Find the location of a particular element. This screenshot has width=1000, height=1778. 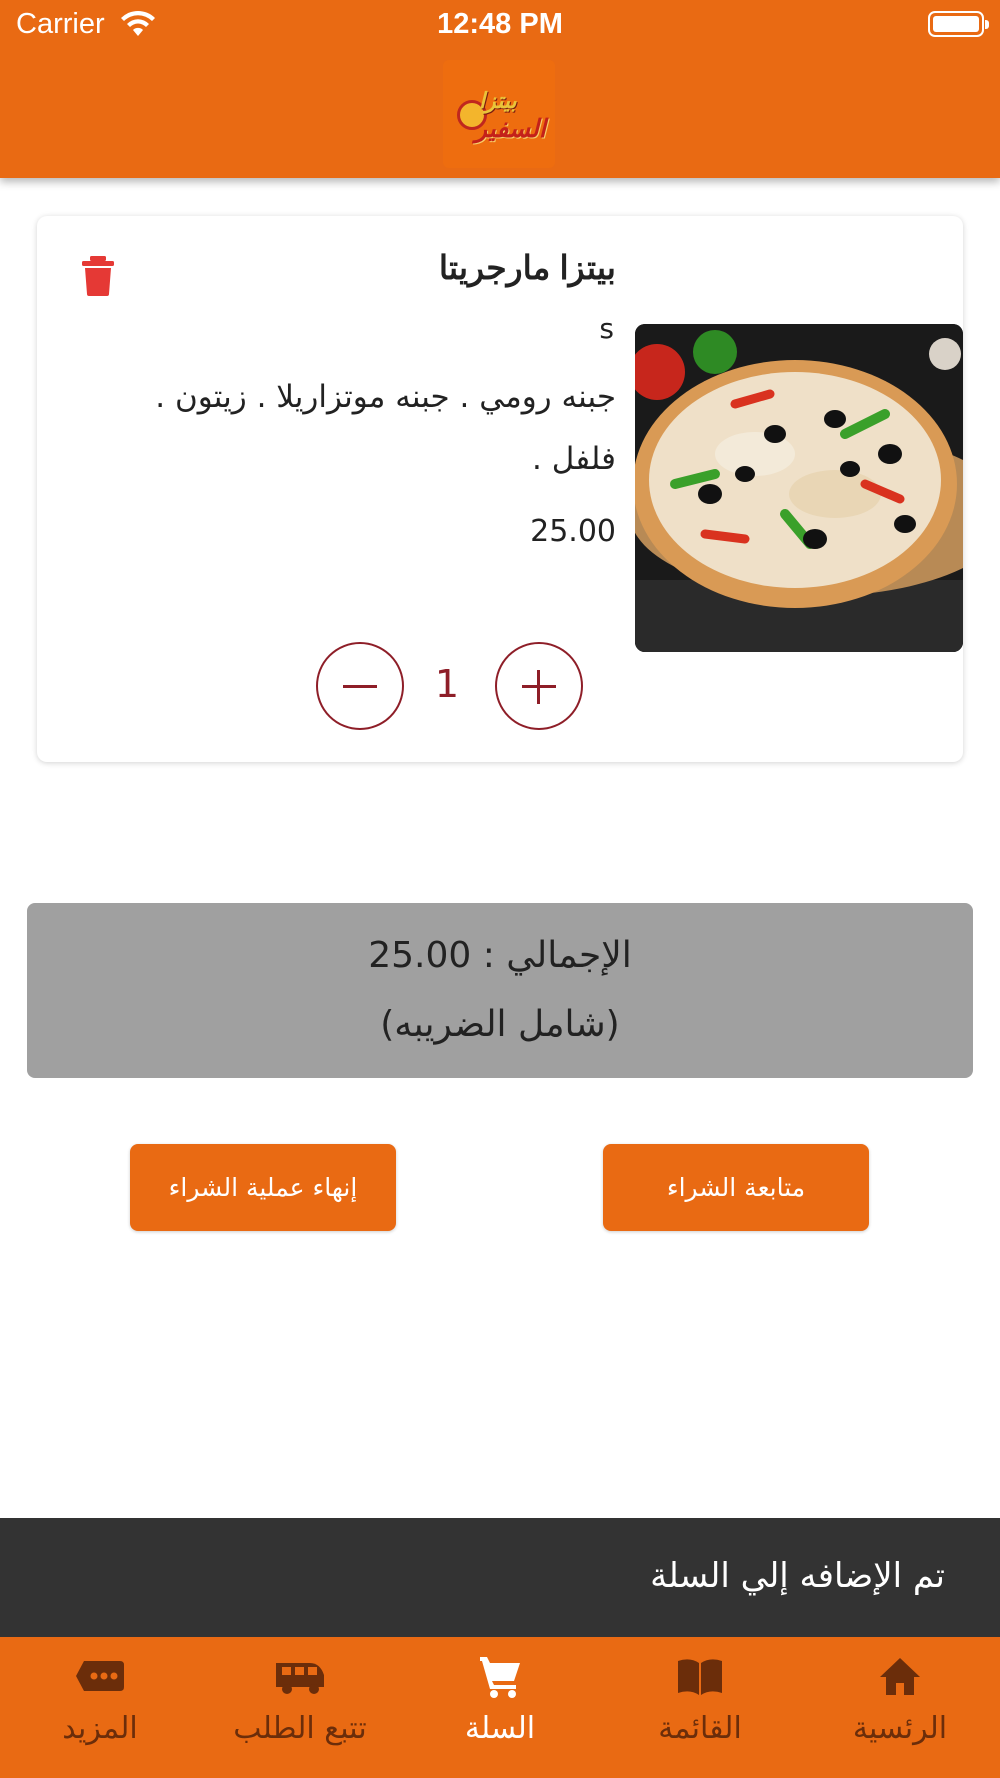

home-icon is located at coordinates (900, 1676).